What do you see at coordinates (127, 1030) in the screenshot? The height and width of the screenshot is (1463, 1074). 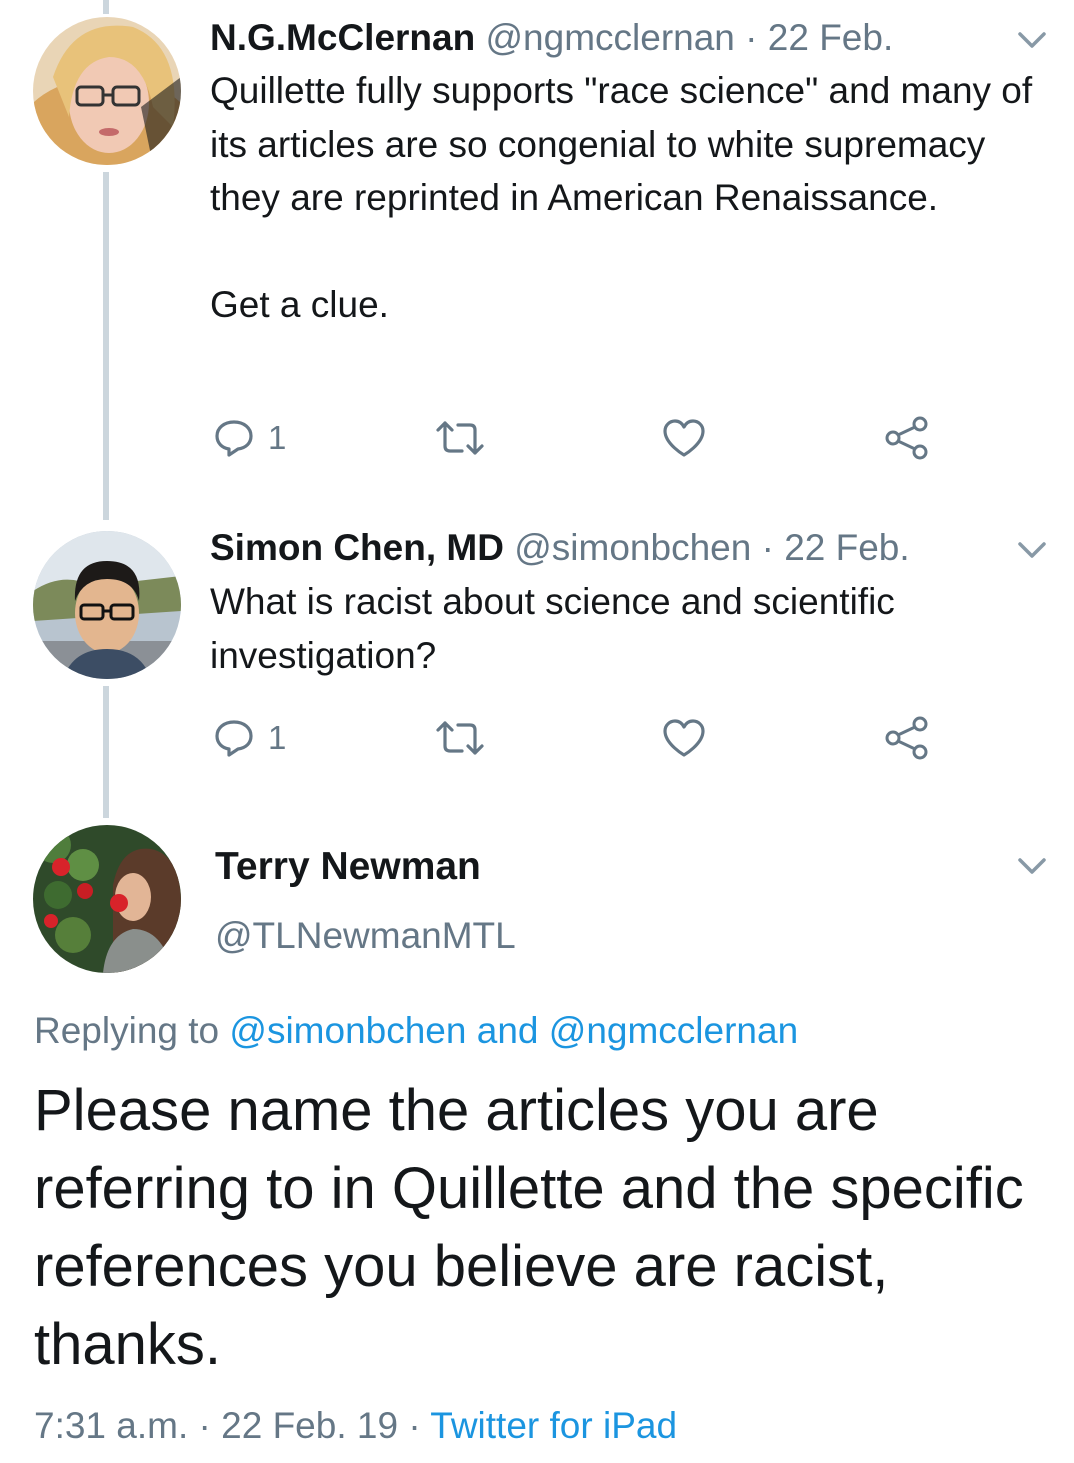 I see `replying-to-label: Replying to` at bounding box center [127, 1030].